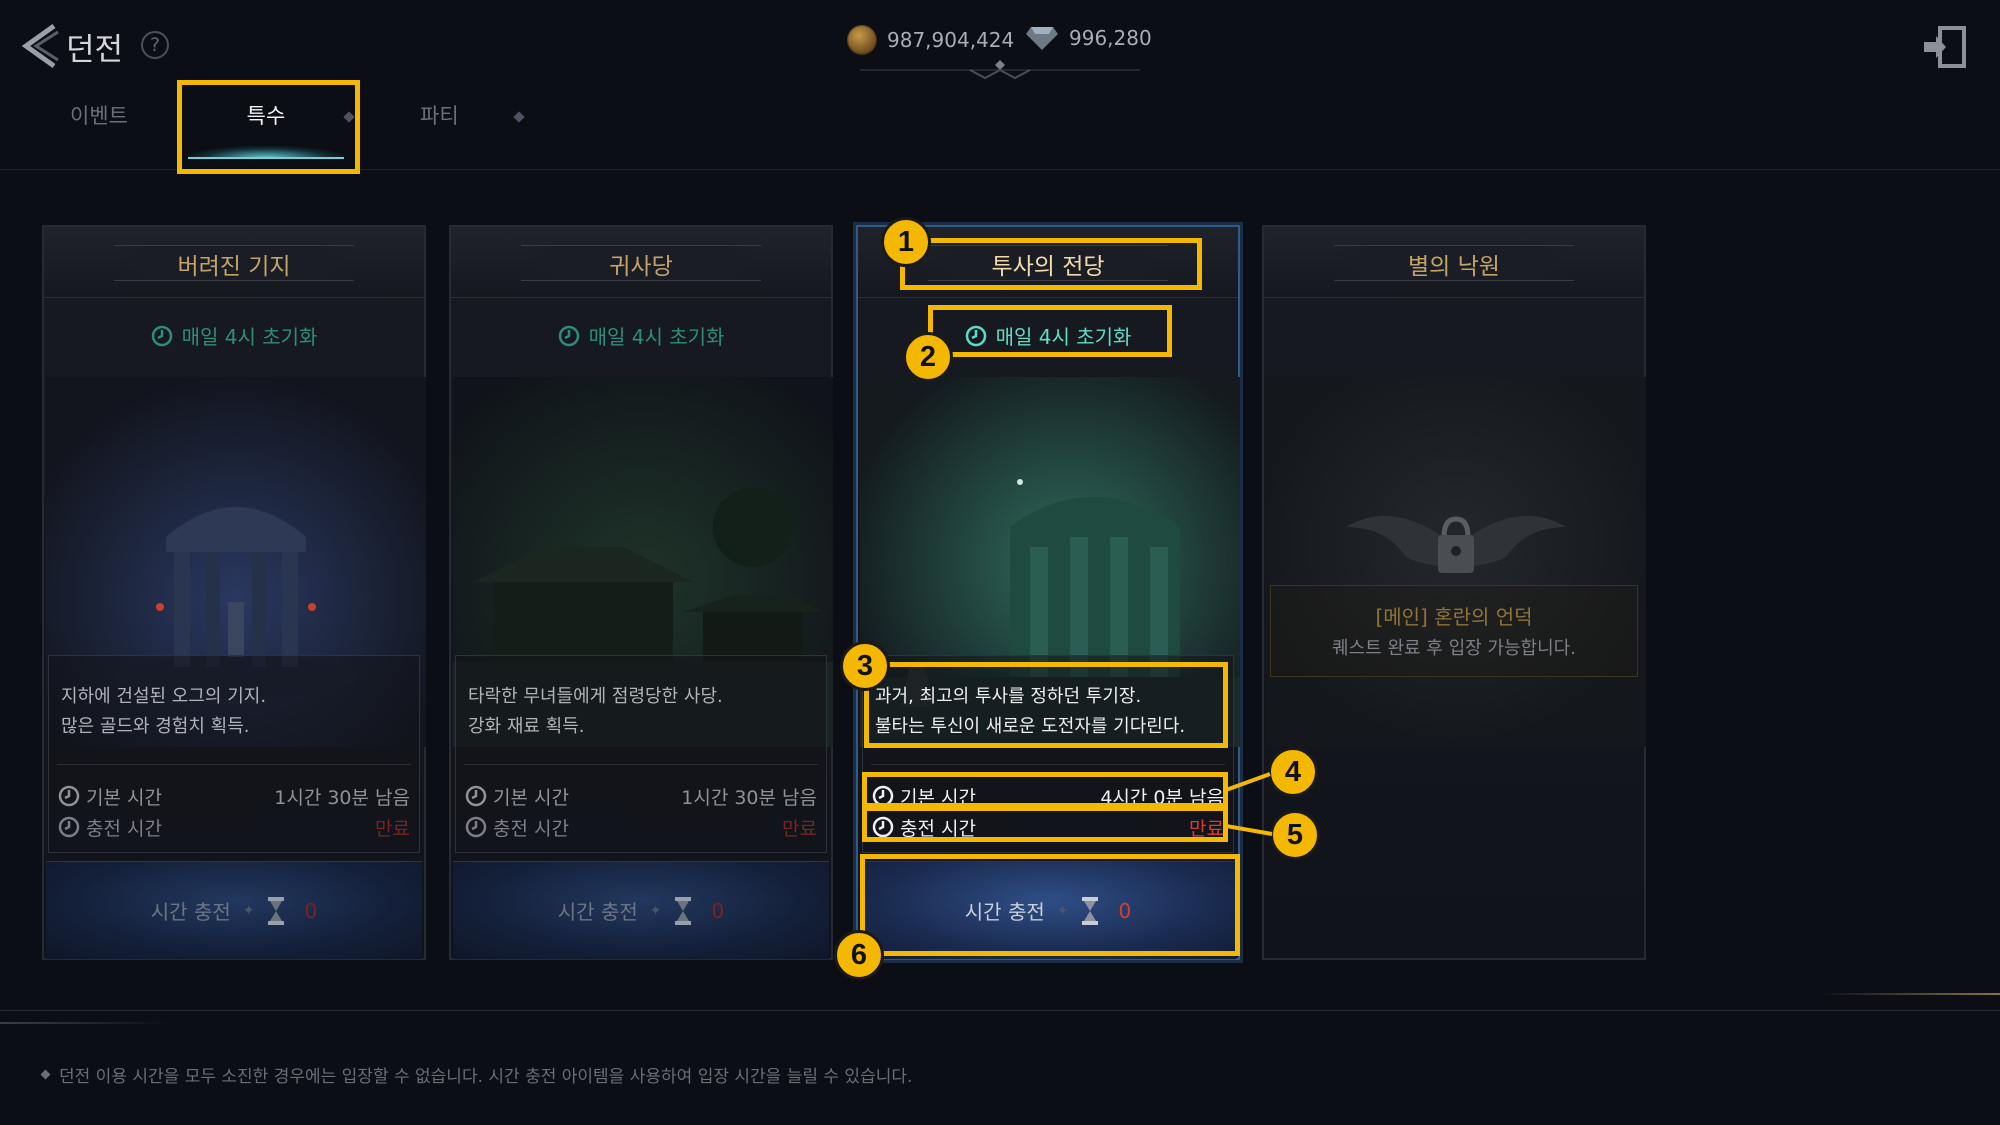 This screenshot has height=1125, width=2000. I want to click on dungeon-card-star-paradise: 별의 낙원 [메인] 혼란의 언덕 퀘스트 완료 후 입장 가능합니다., so click(1454, 592).